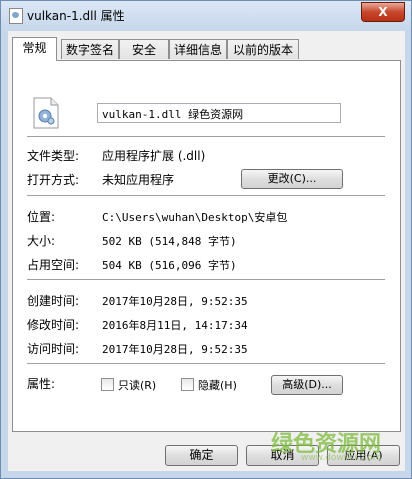 This screenshot has height=479, width=412. Describe the element at coordinates (206, 16) in the screenshot. I see `title-bar: vulkan-1.dll 属性 X` at that location.